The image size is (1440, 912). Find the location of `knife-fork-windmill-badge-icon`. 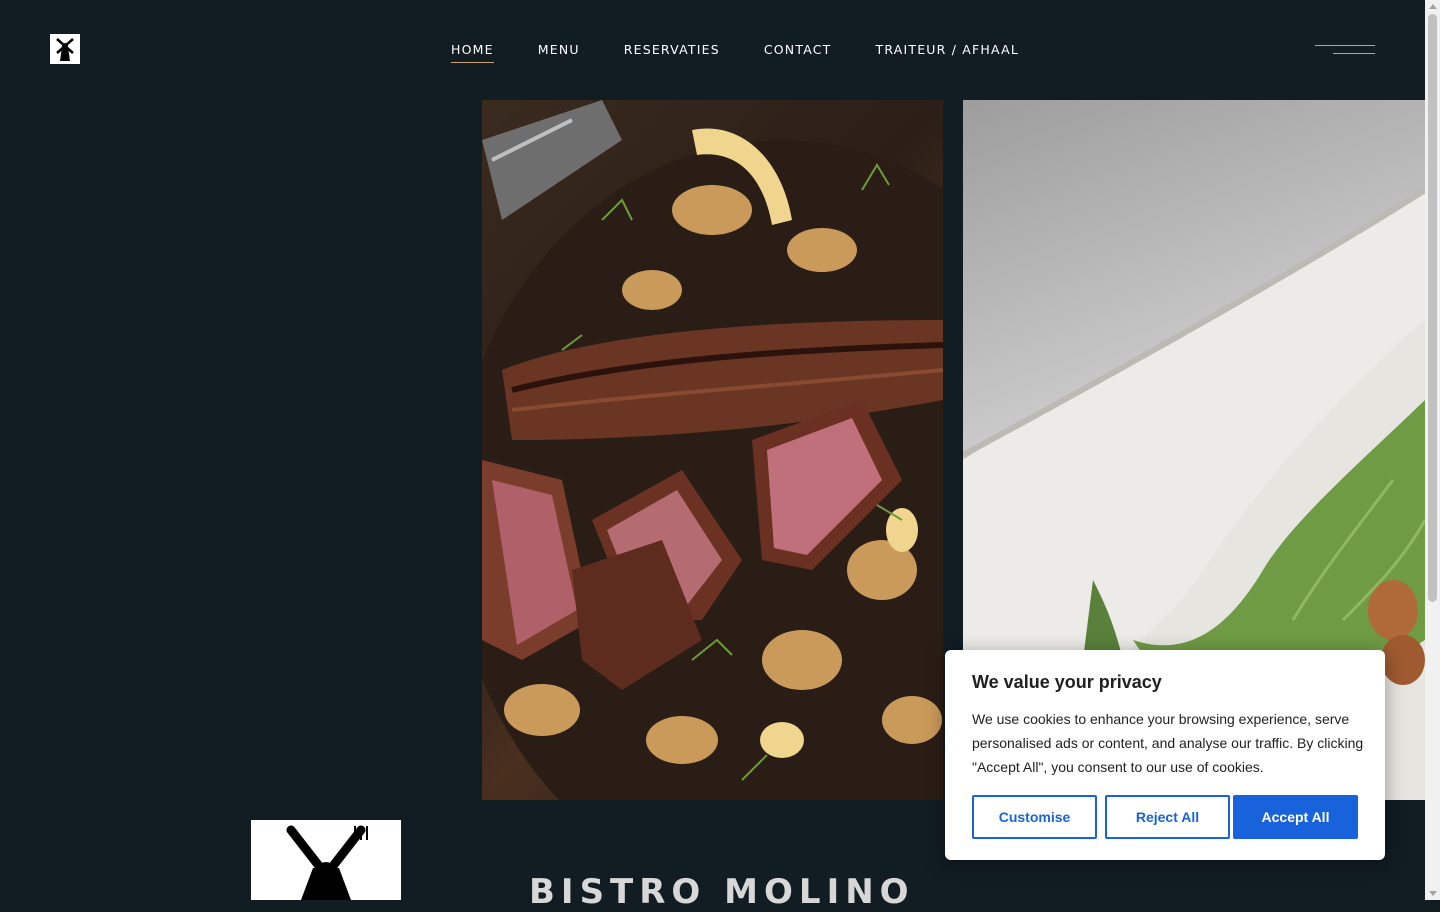

knife-fork-windmill-badge-icon is located at coordinates (326, 860).